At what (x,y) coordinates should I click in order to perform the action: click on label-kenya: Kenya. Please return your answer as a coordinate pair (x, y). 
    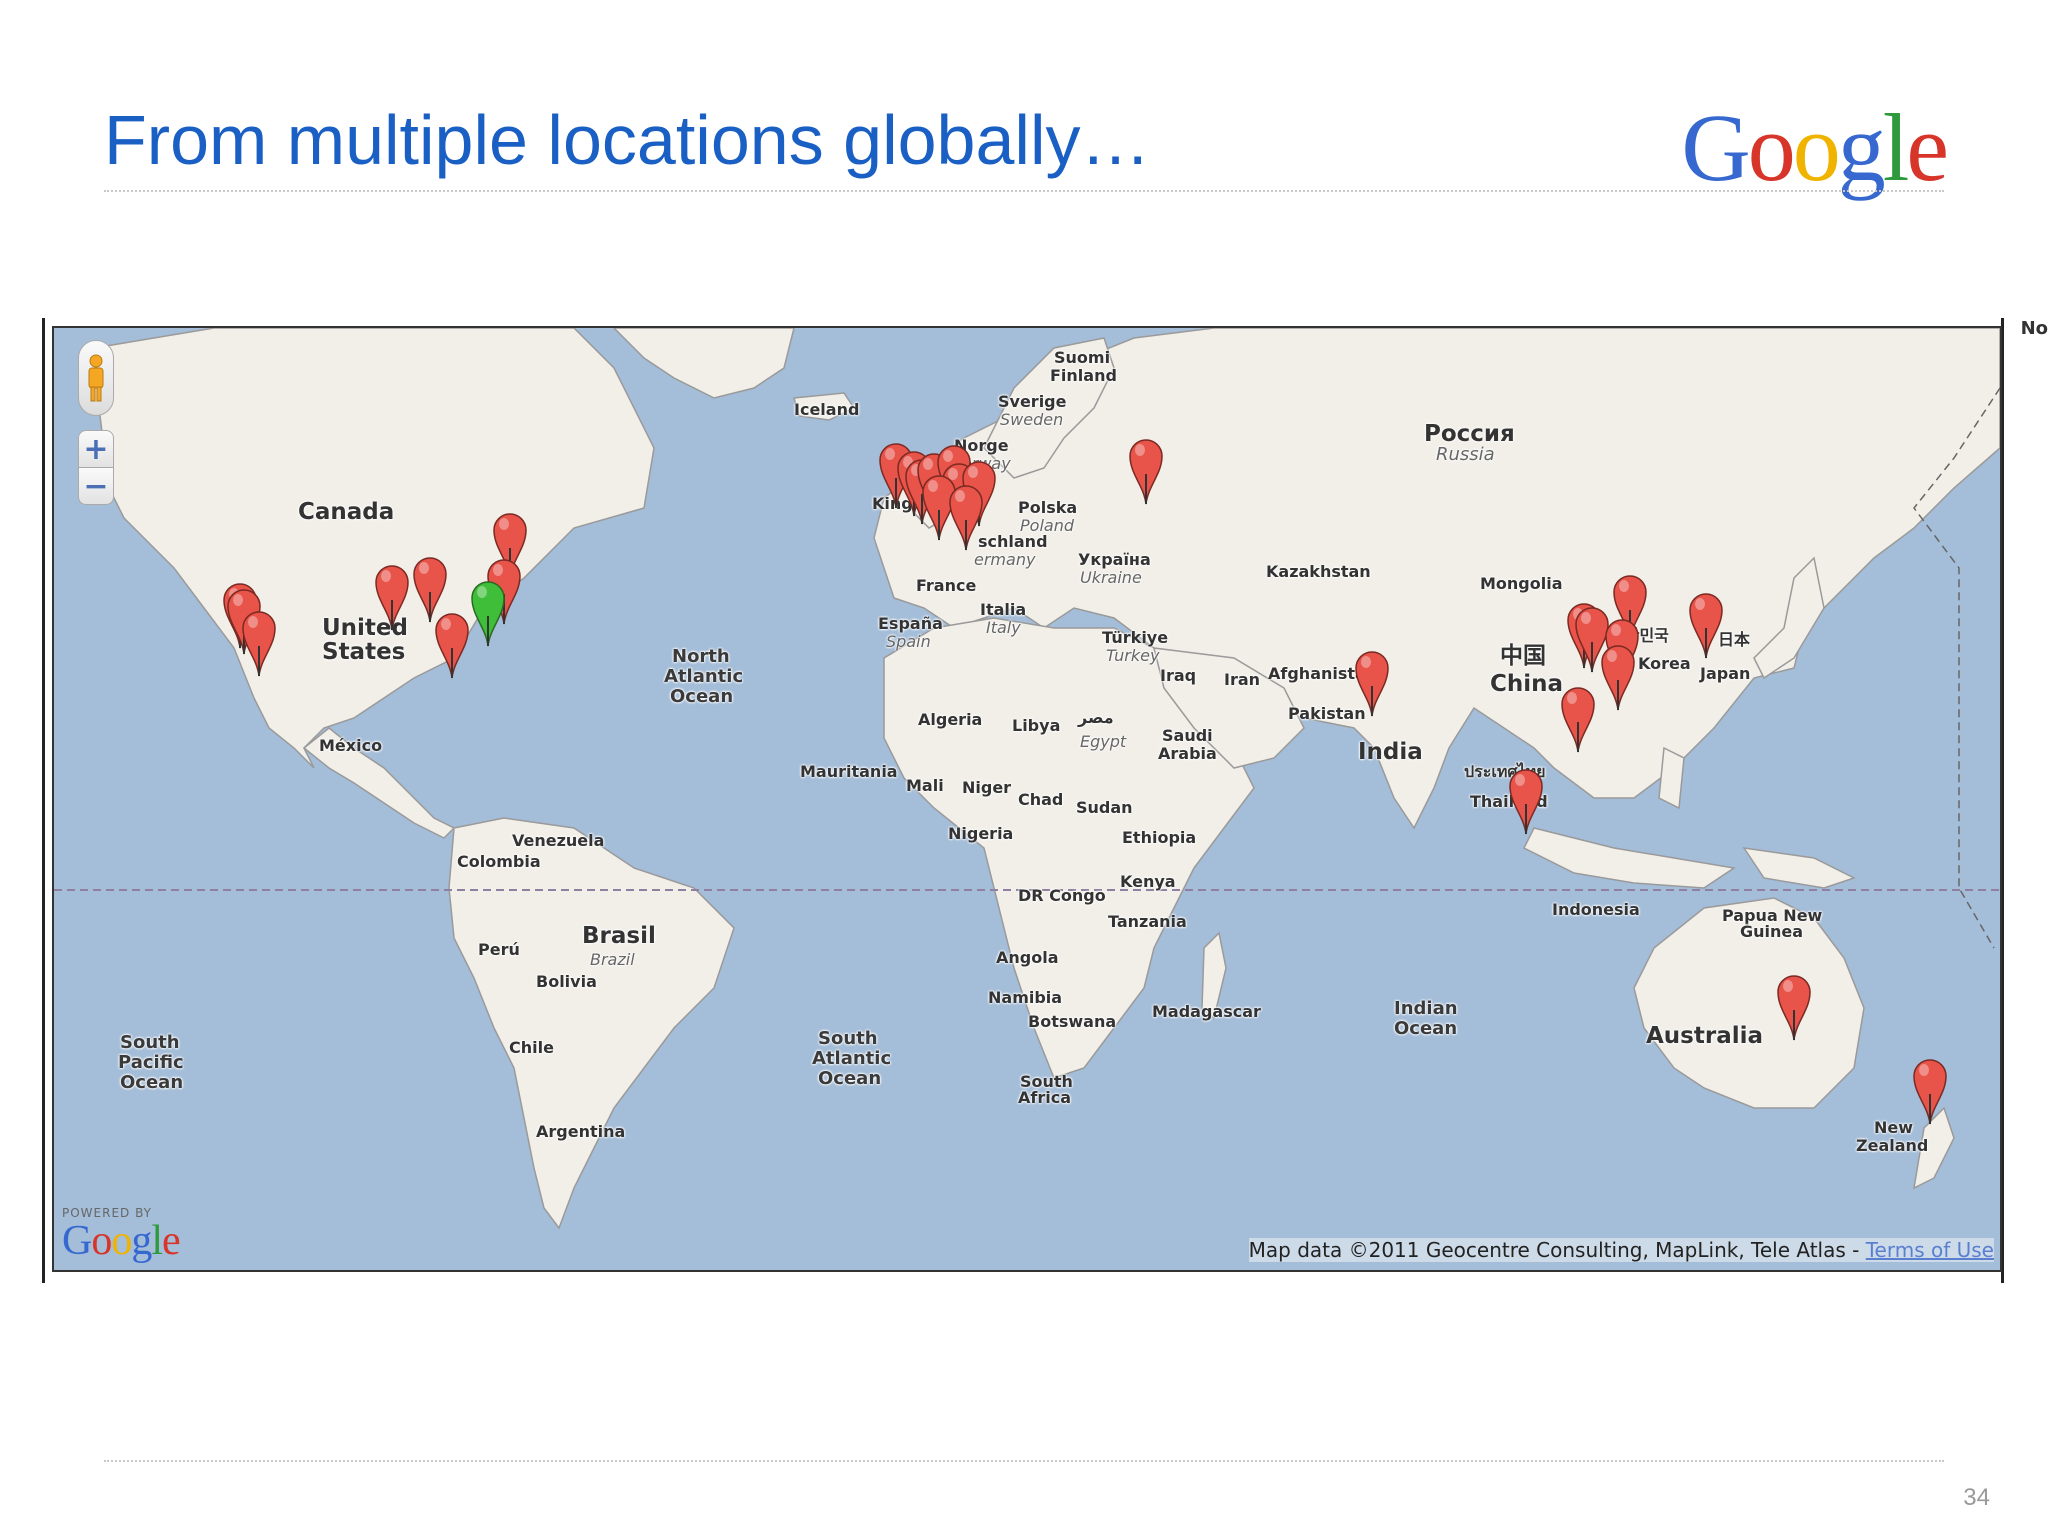
    Looking at the image, I should click on (1148, 881).